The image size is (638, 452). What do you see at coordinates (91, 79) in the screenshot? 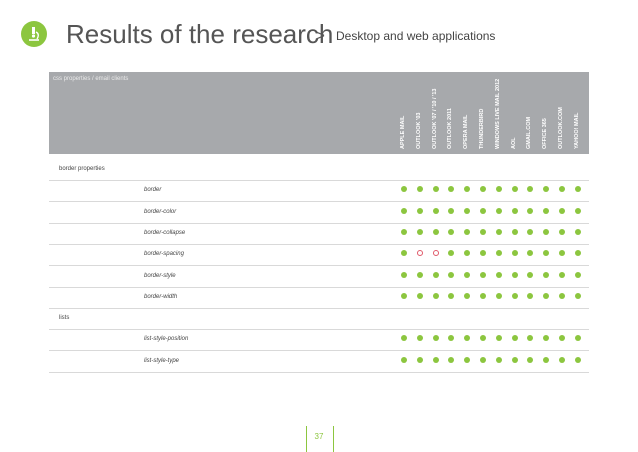
I see `table-caption: css properties / email clients` at bounding box center [91, 79].